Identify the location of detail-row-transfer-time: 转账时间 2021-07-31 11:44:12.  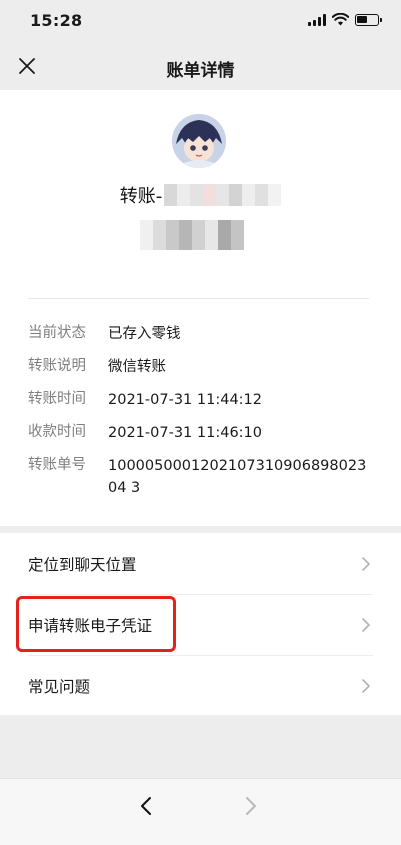
(200, 400).